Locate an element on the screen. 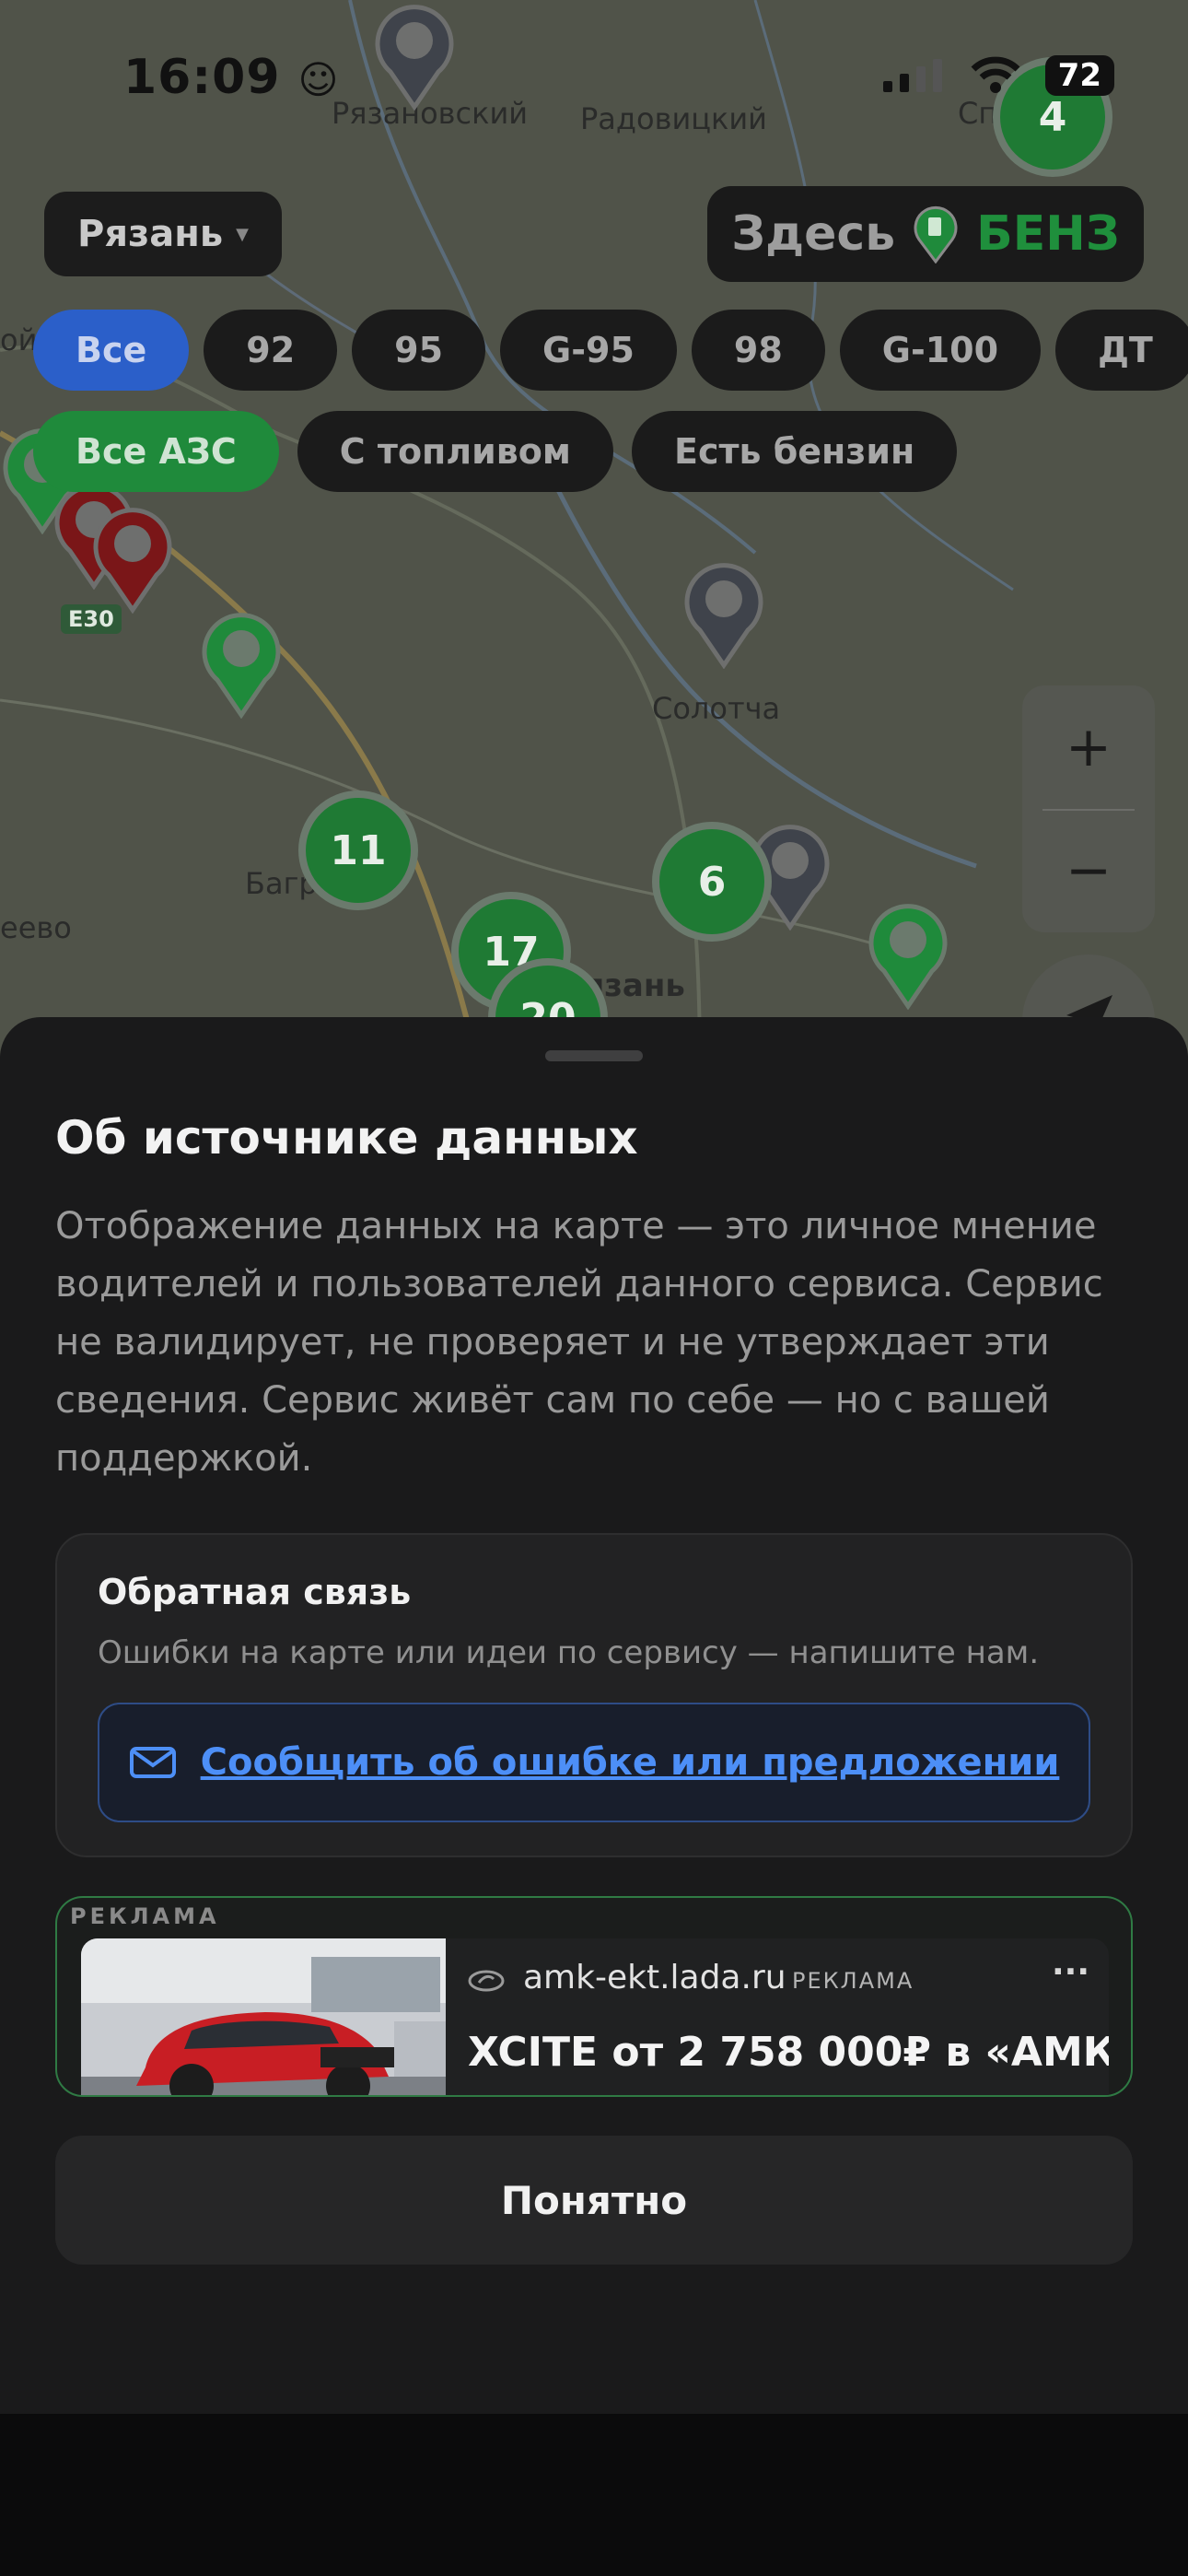  ad-headline: XCITE от 2 758 000₽ в «АМК is located at coordinates (788, 2052).